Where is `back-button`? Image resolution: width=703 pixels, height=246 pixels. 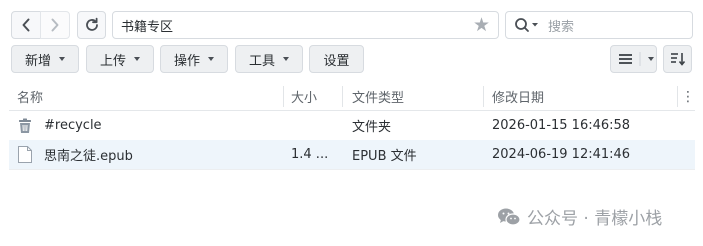
back-button is located at coordinates (26, 25).